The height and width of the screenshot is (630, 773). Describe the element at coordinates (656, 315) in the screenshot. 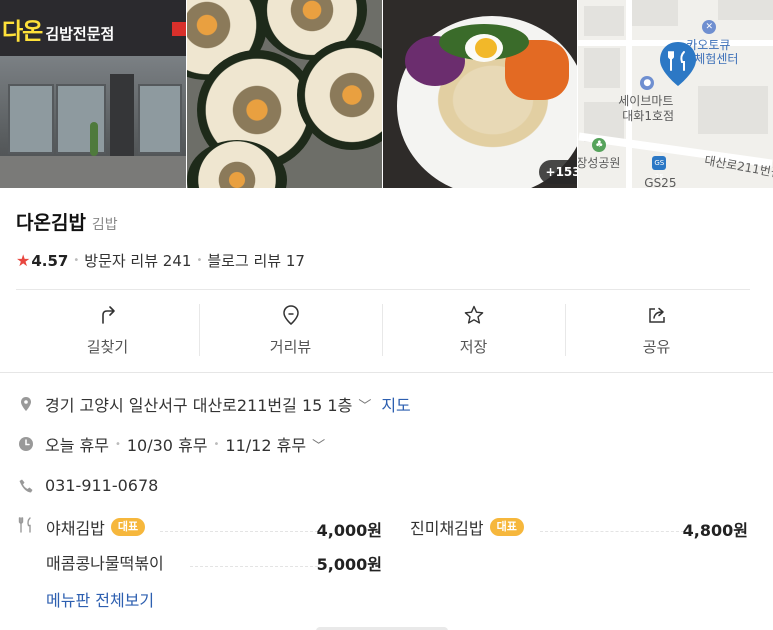

I see `share-icon` at that location.